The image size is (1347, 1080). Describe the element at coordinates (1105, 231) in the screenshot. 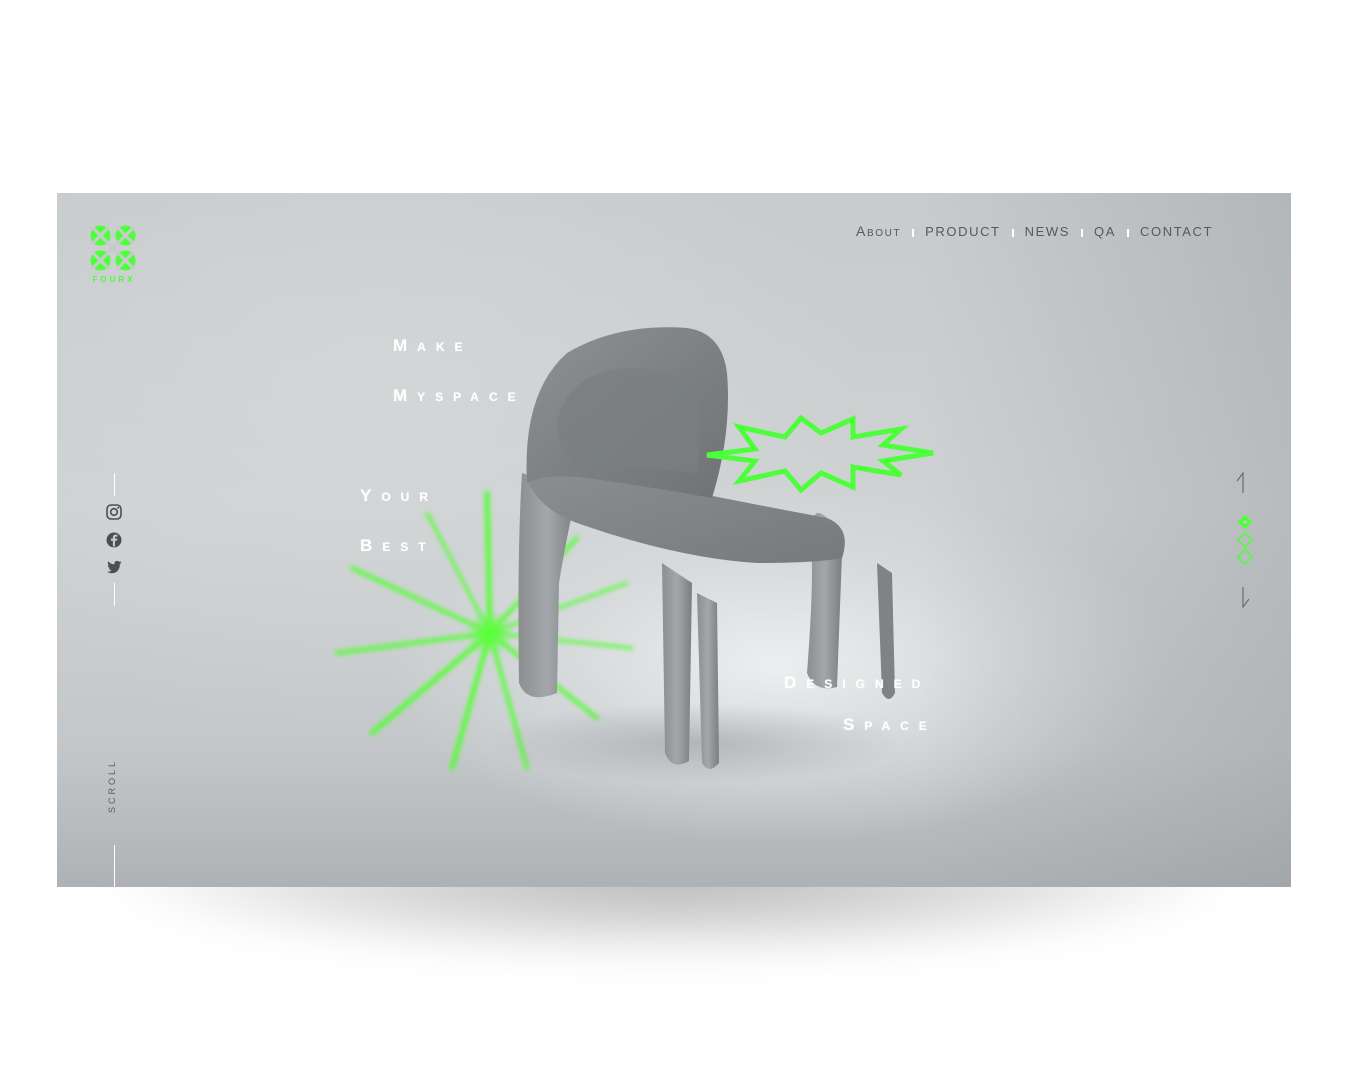

I see `nav-item-qa: QA` at that location.